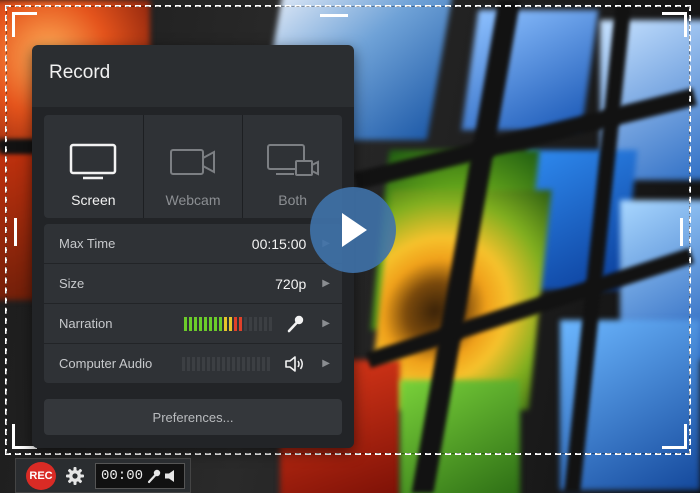 This screenshot has width=700, height=493. I want to click on resize-handle-top, so click(334, 15).